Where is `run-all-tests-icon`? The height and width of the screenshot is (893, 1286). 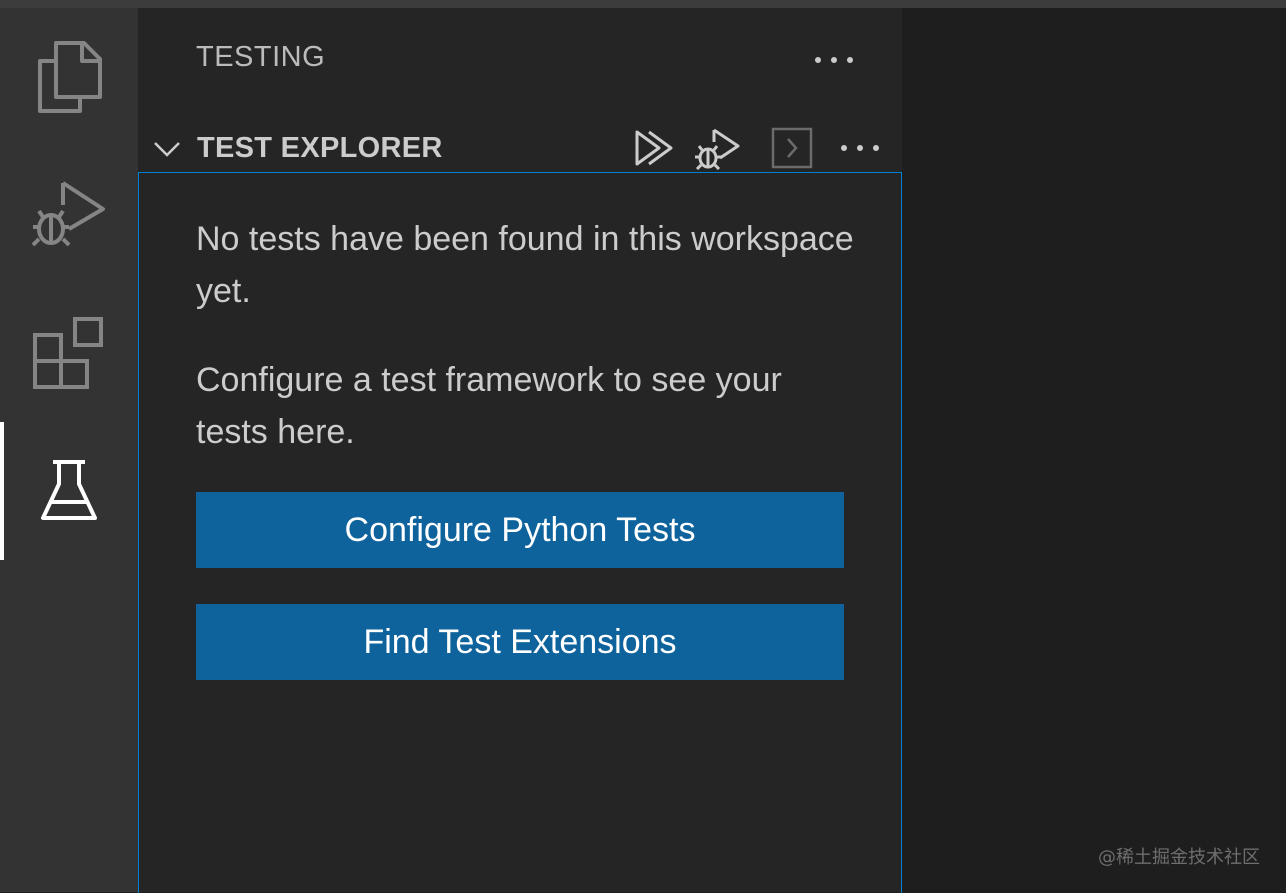
run-all-tests-icon is located at coordinates (654, 148).